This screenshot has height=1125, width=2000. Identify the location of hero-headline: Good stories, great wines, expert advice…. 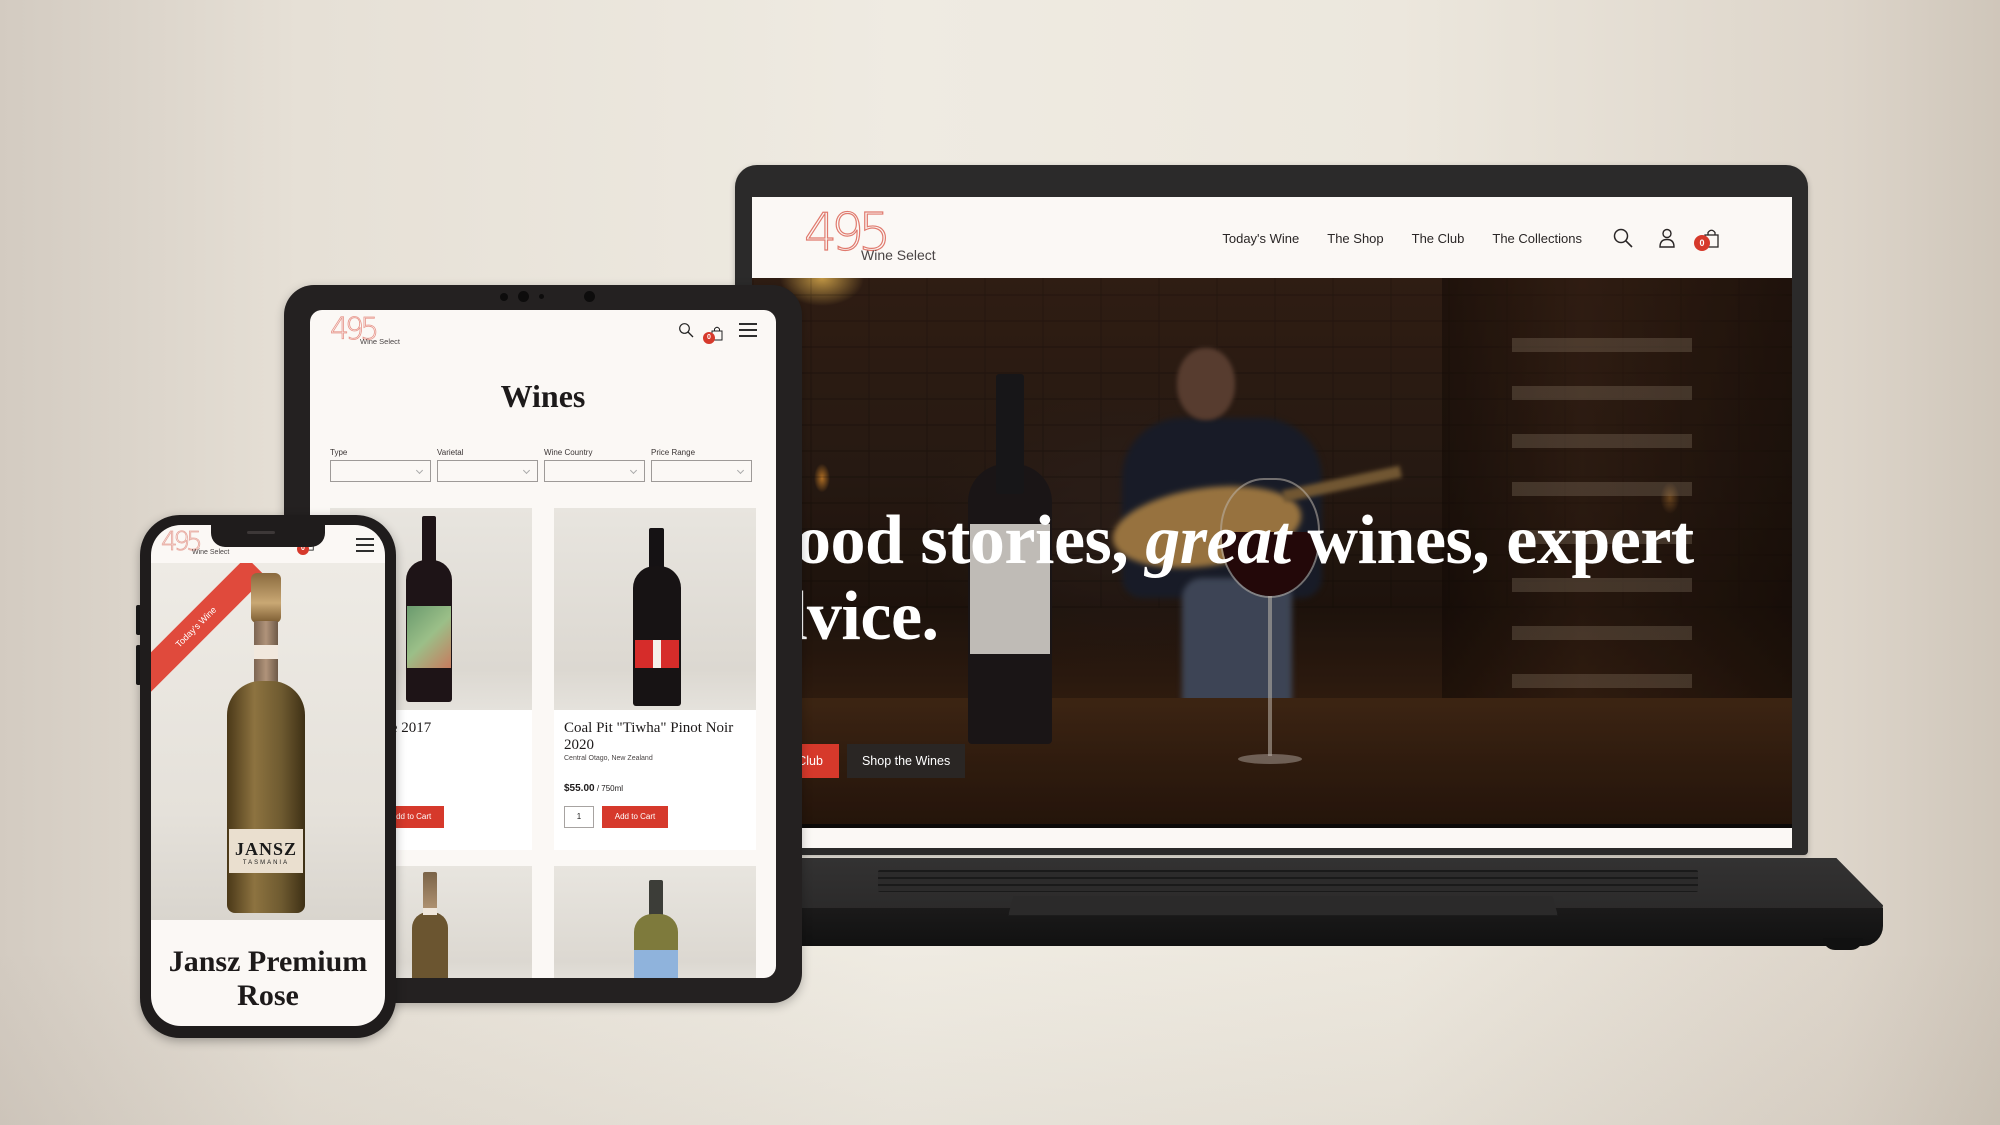
(1223, 579).